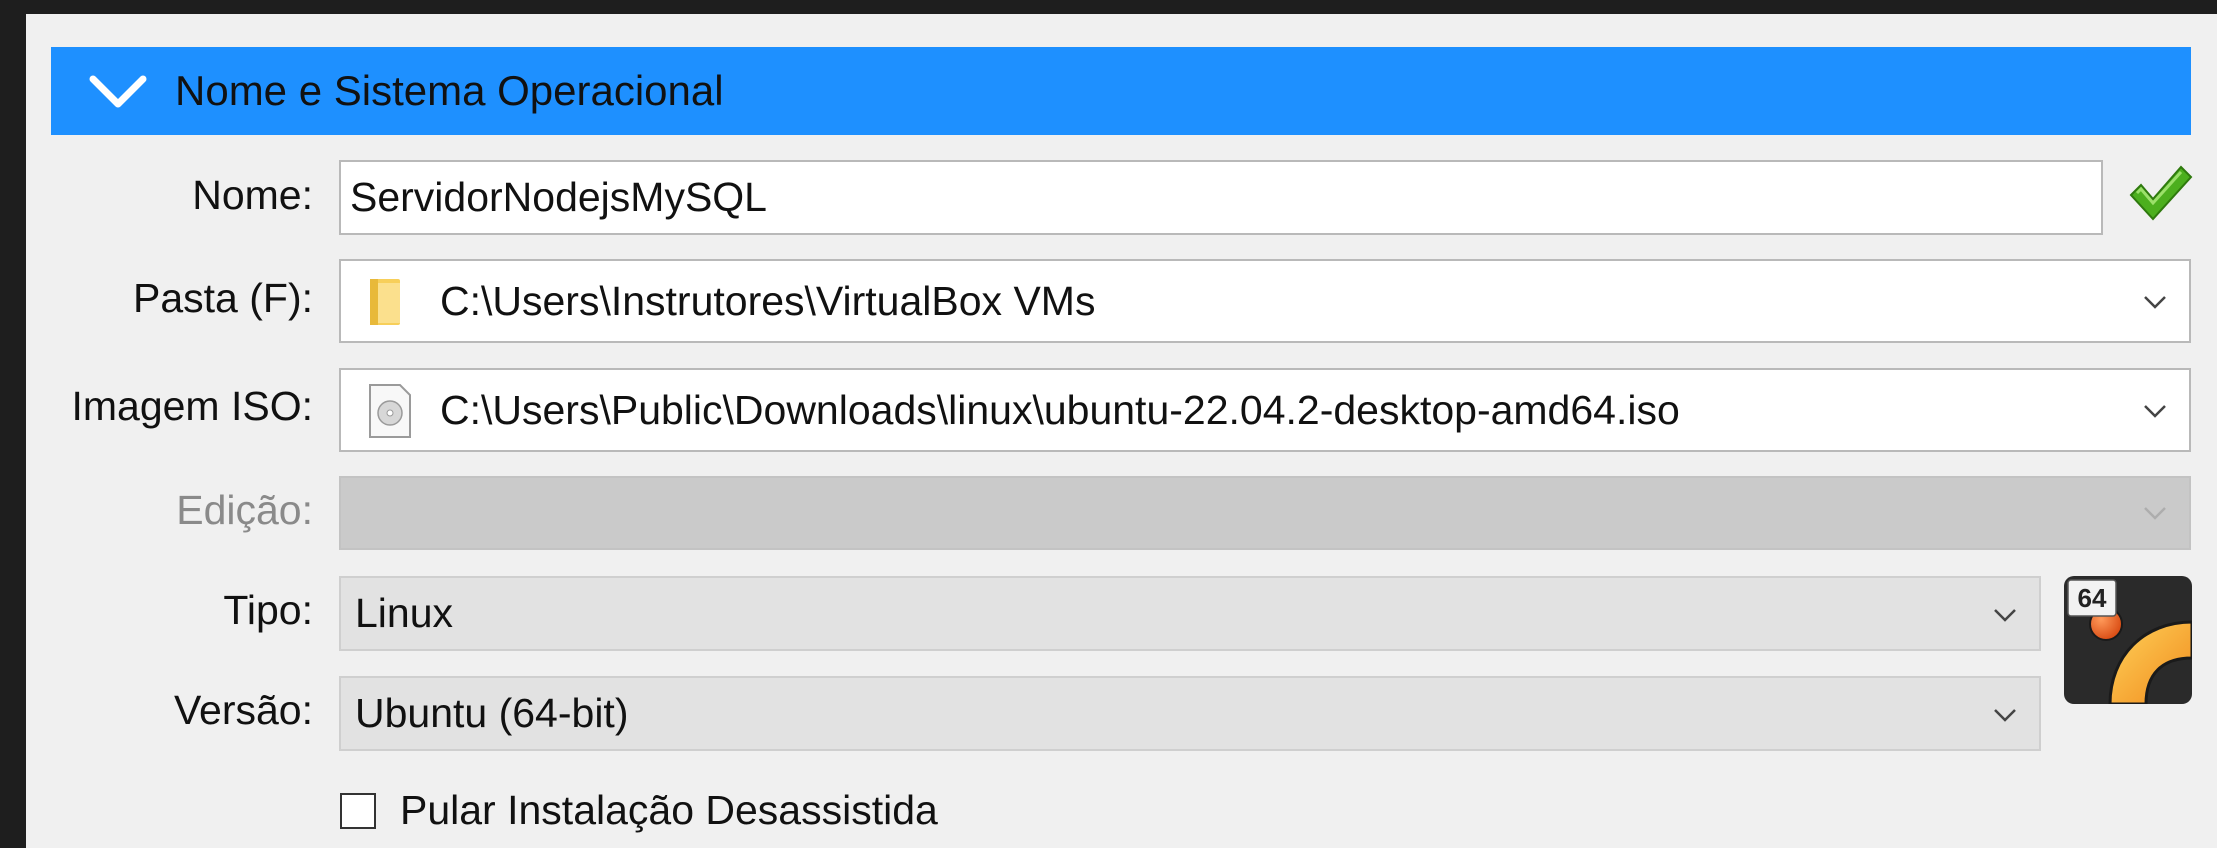  I want to click on version-label-wrap: Versão:, so click(156, 712).